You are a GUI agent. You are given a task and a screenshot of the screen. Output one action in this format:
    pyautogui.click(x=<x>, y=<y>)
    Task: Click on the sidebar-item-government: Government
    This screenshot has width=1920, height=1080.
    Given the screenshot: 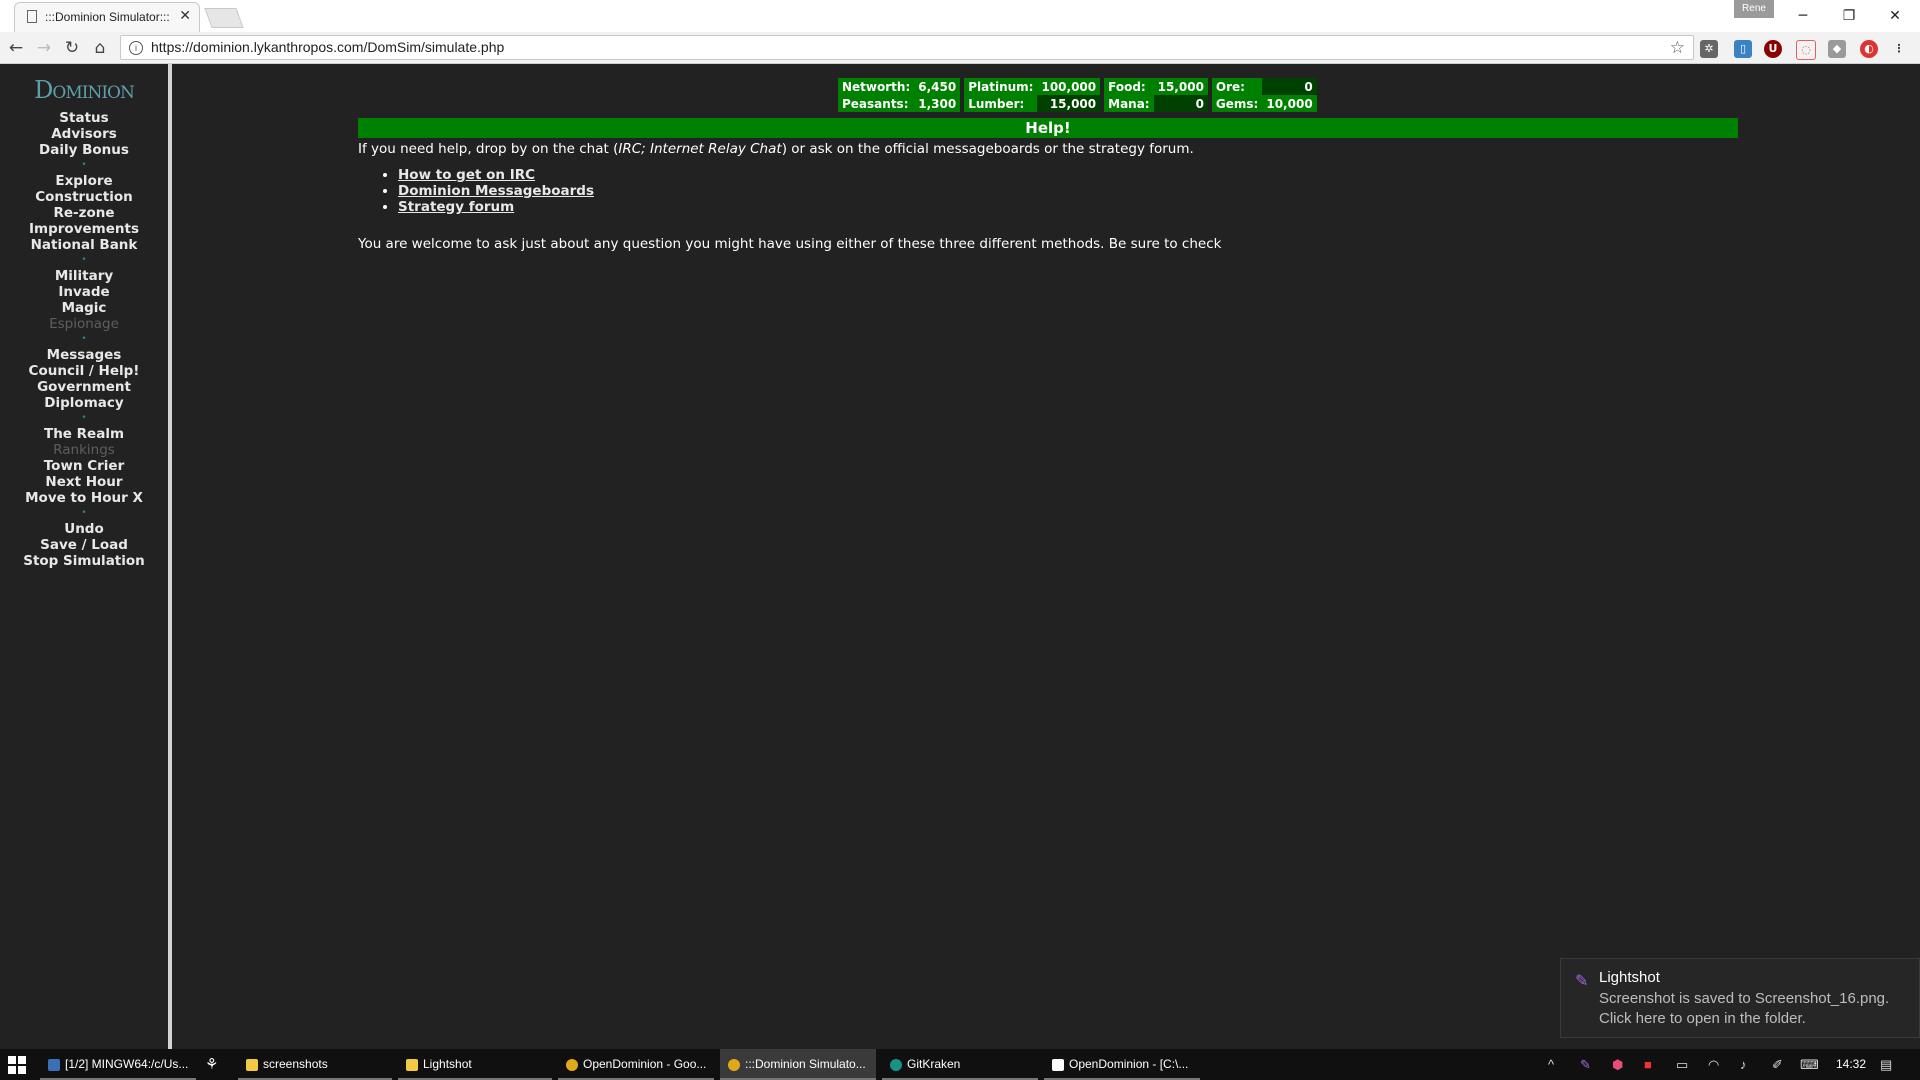 What is the action you would take?
    pyautogui.click(x=84, y=387)
    